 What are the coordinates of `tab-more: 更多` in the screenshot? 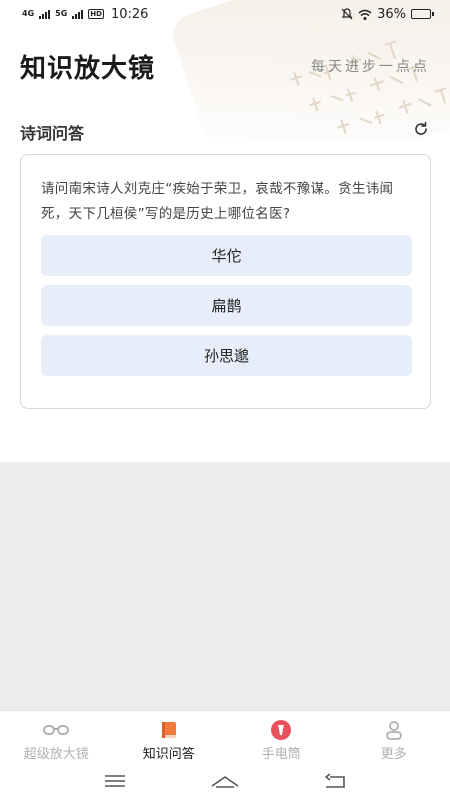 It's located at (394, 736).